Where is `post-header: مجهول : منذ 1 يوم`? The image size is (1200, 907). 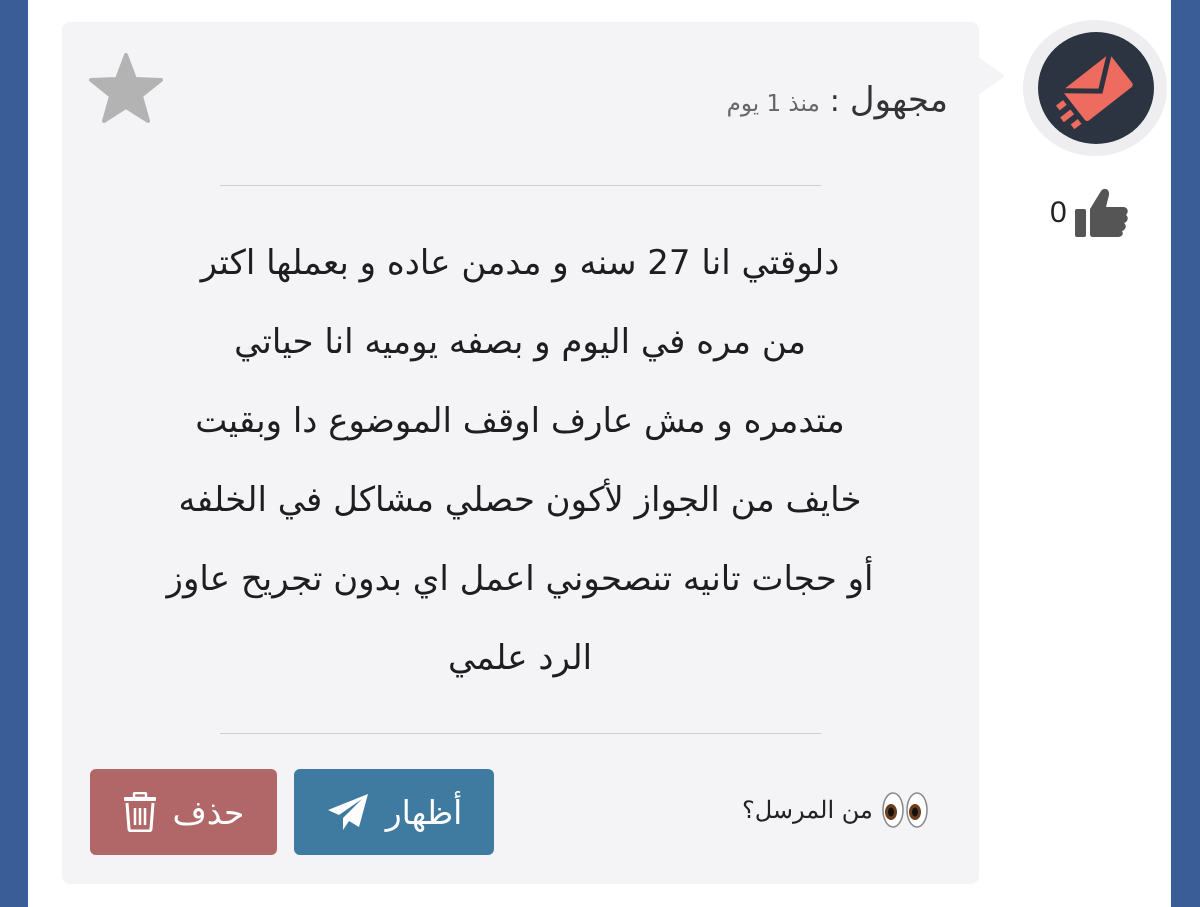
post-header: مجهول : منذ 1 يوم is located at coordinates (837, 100).